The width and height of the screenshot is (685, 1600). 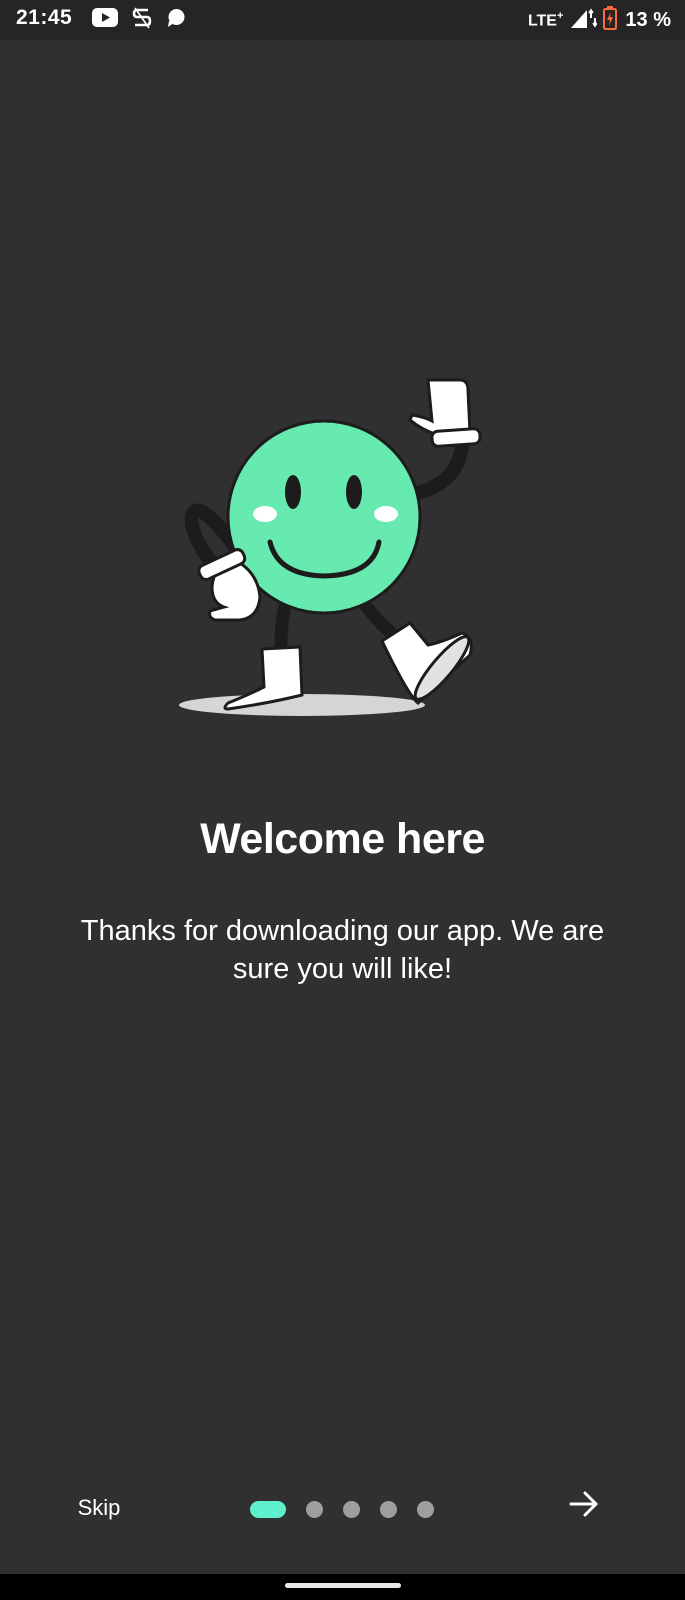 I want to click on chat-bubble-icon, so click(x=176, y=20).